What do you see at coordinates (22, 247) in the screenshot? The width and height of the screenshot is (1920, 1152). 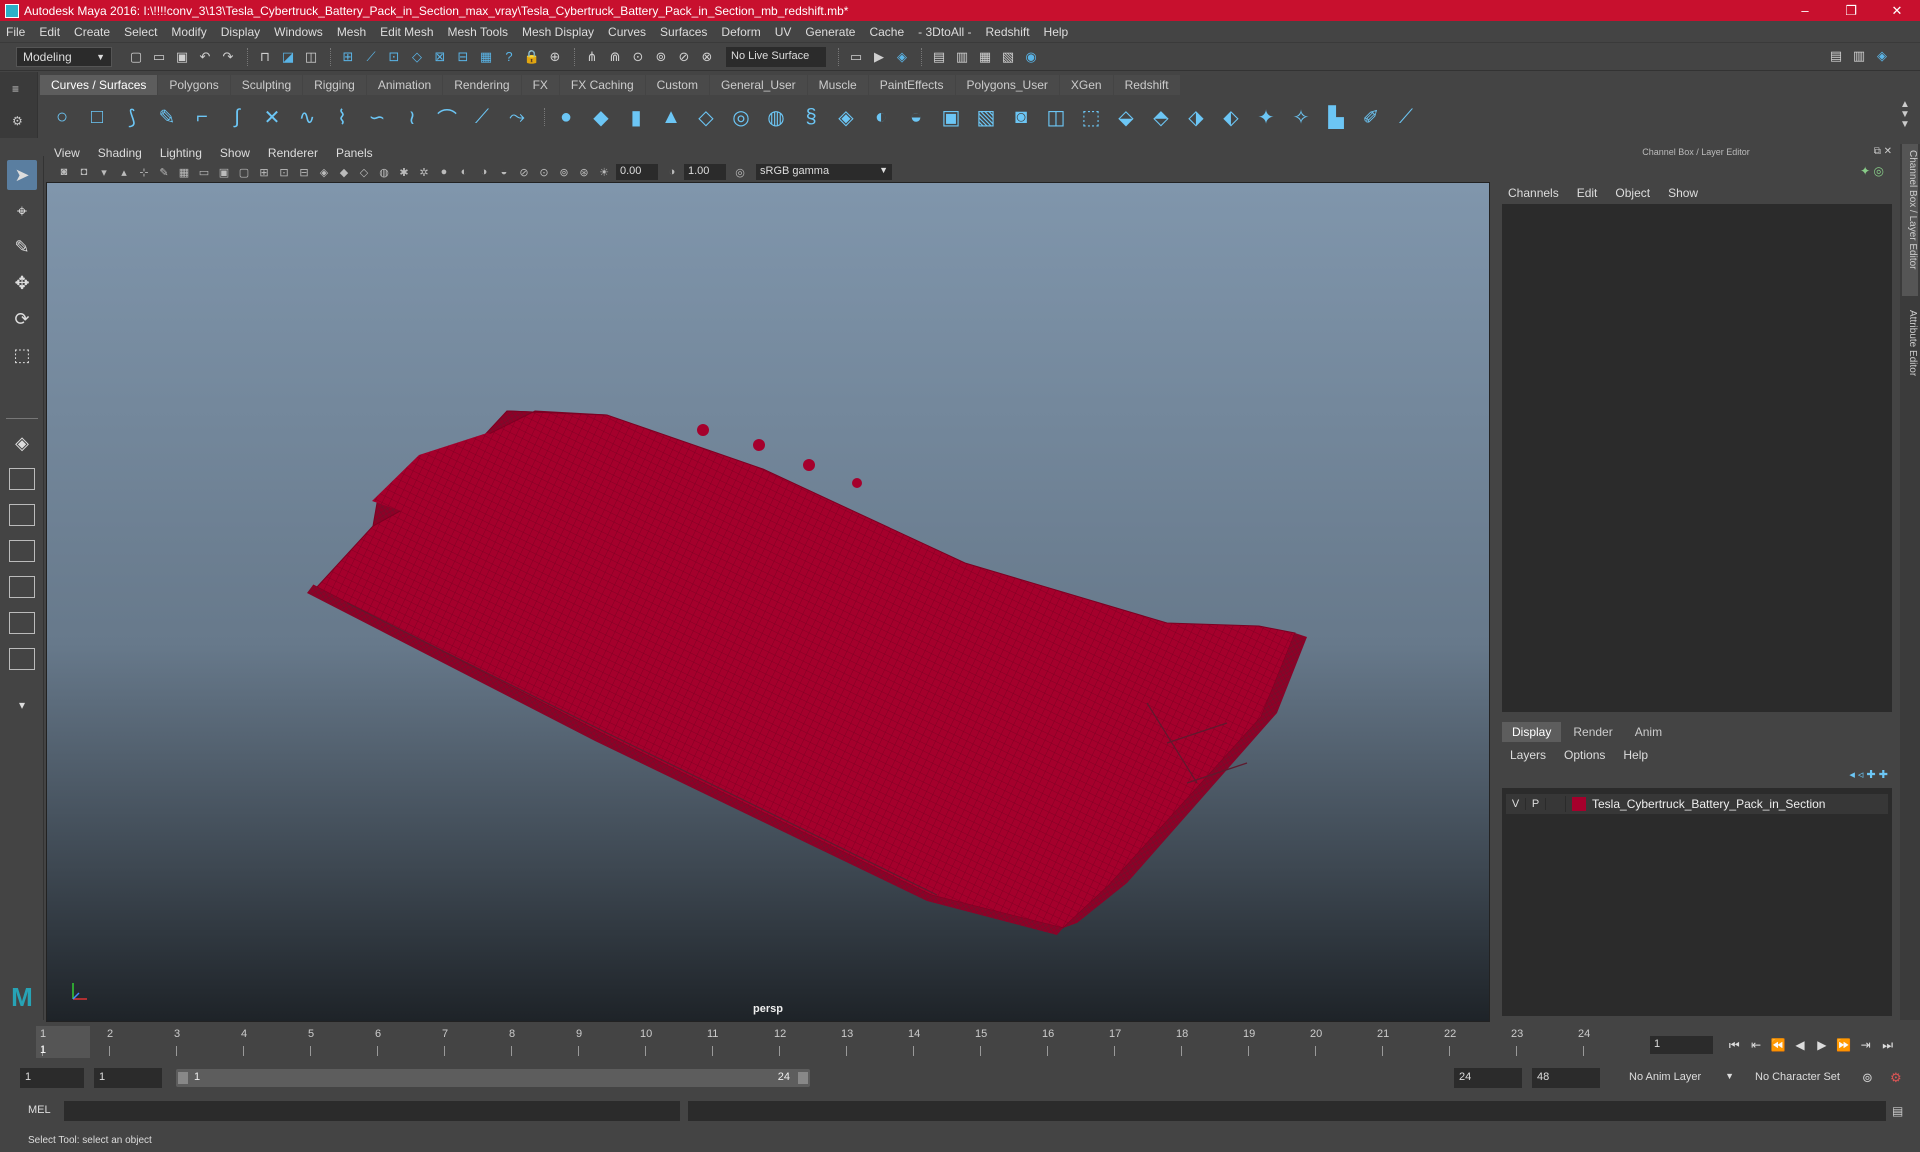 I see `paint-select-tool-icon: ✎` at bounding box center [22, 247].